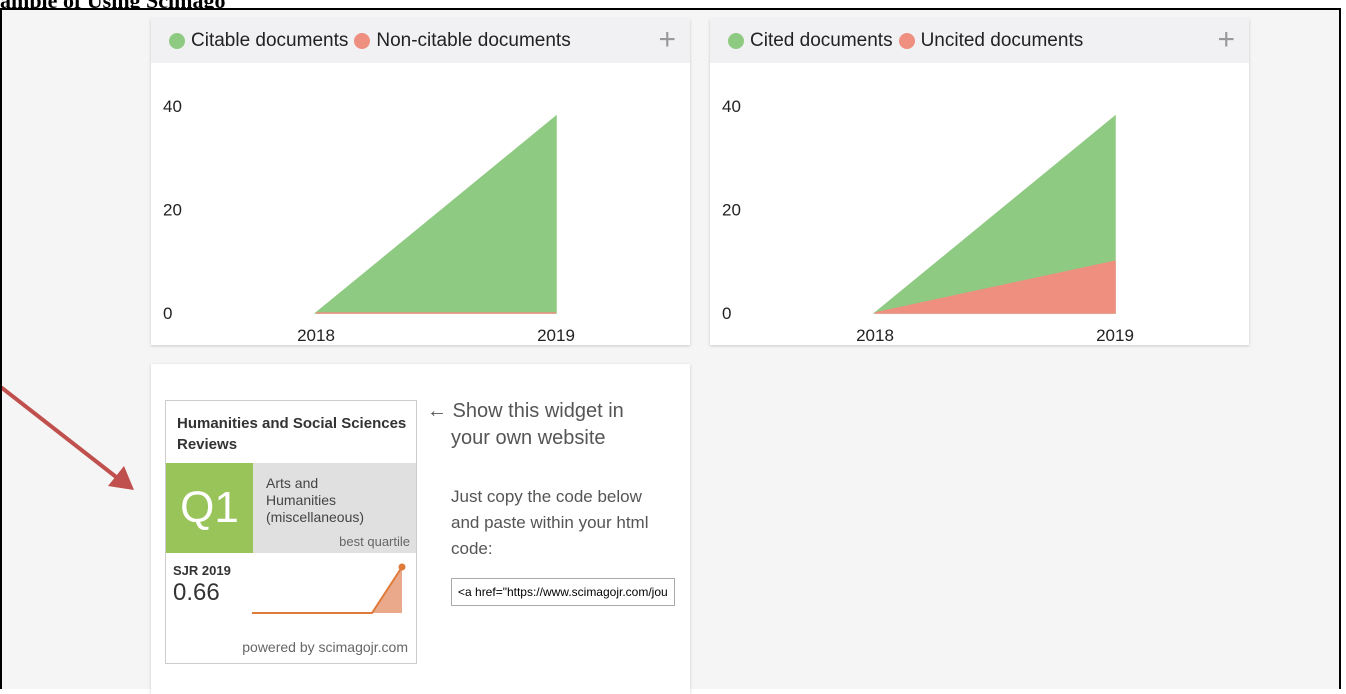  I want to click on area-chart-cited: 0 20 40 2018 2019, so click(928, 221).